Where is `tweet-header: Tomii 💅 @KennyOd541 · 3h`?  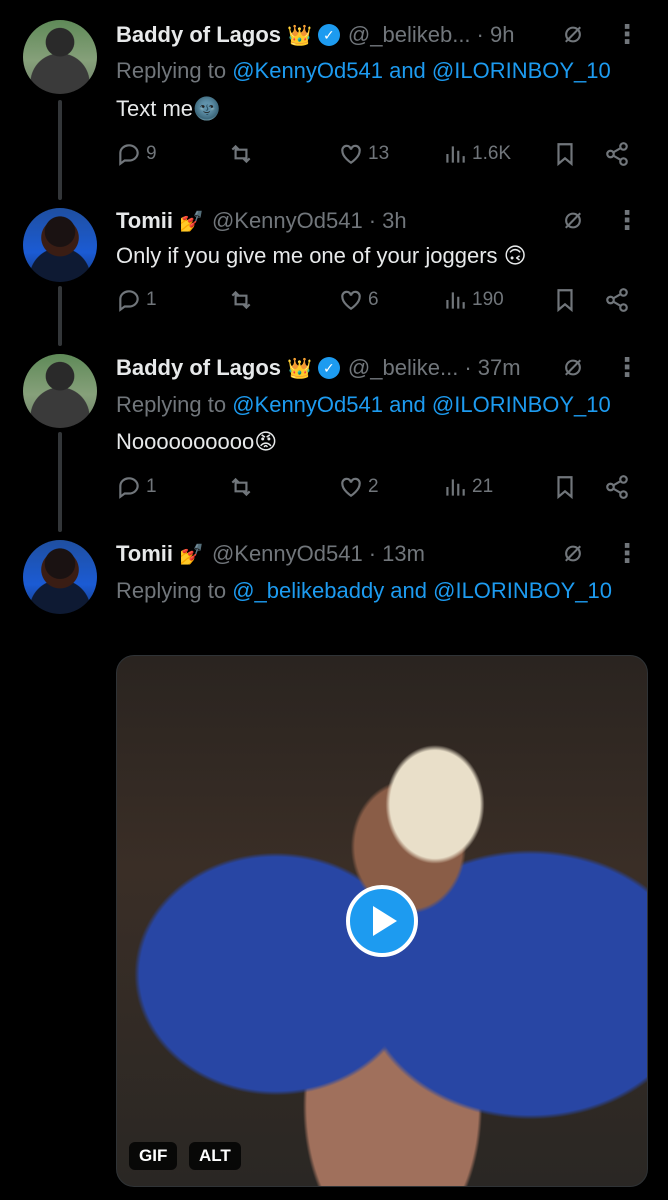 tweet-header: Tomii 💅 @KennyOd541 · 3h is located at coordinates (377, 221).